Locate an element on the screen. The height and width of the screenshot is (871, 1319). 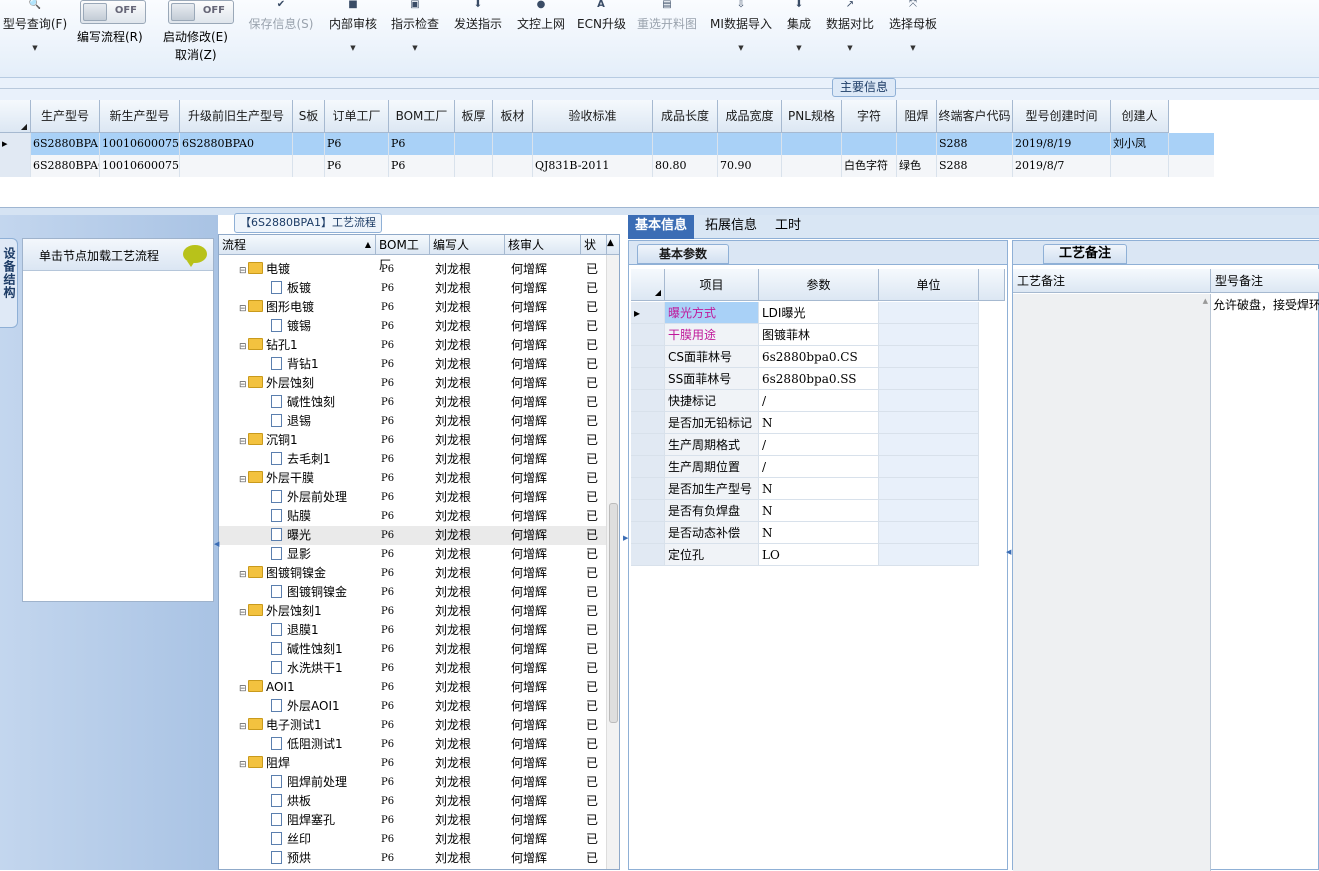
param-row: 生产周期位置 / is located at coordinates (819, 467).